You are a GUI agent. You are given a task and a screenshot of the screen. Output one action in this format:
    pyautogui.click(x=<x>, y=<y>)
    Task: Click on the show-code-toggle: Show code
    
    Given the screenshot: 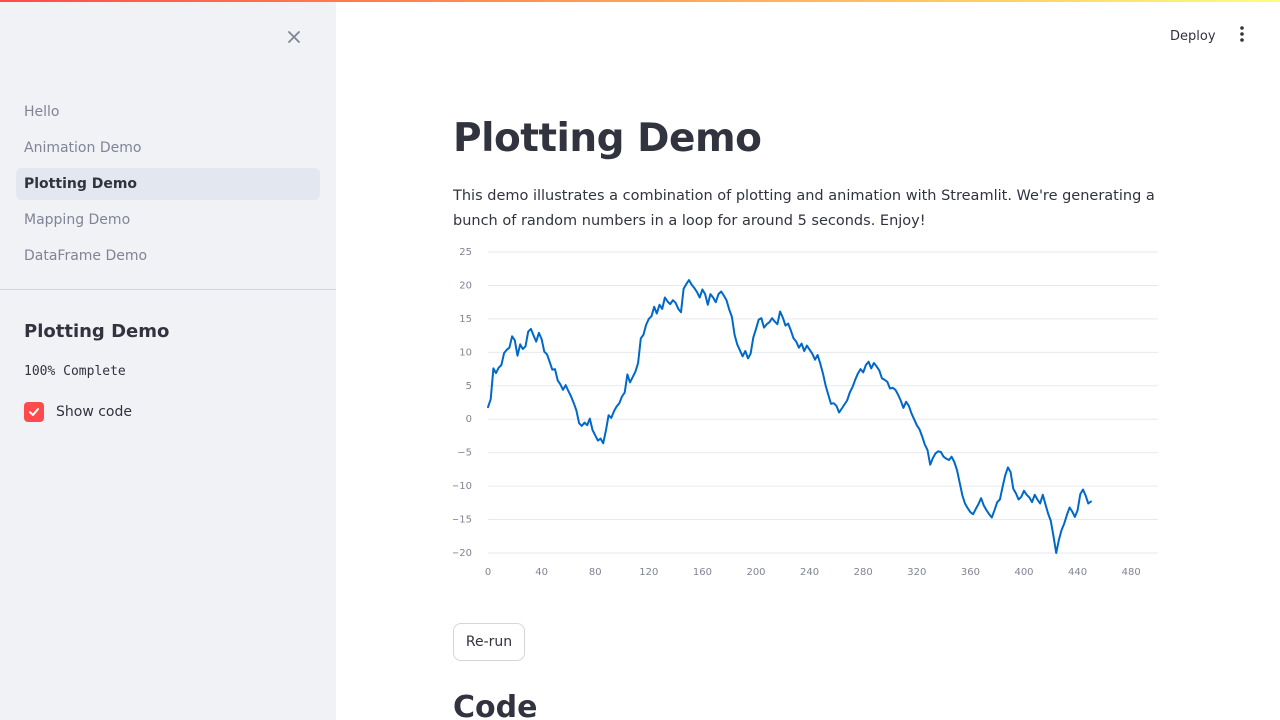 What is the action you would take?
    pyautogui.click(x=78, y=412)
    